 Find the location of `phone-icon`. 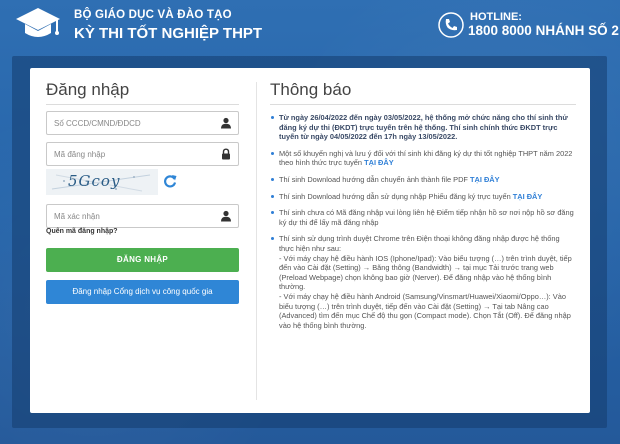

phone-icon is located at coordinates (451, 25).